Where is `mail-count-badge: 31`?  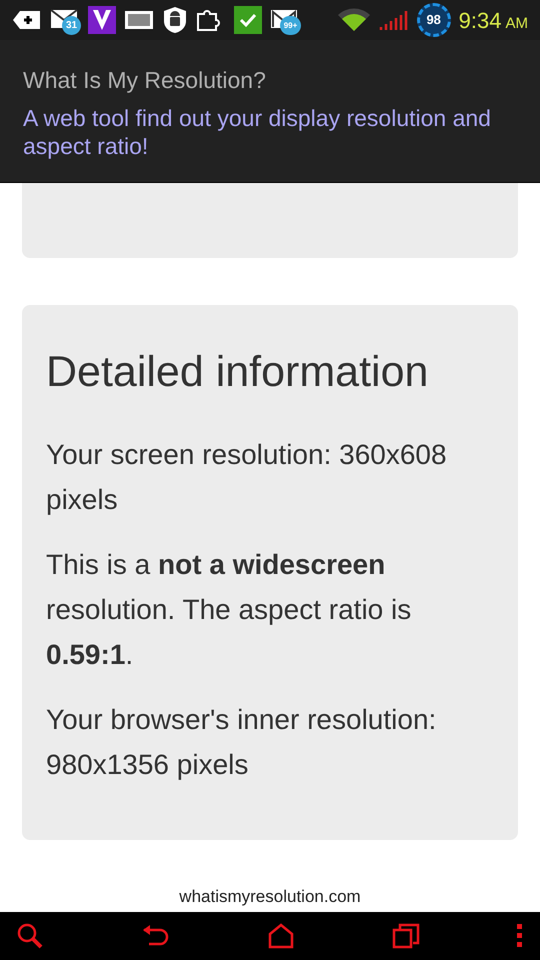
mail-count-badge: 31 is located at coordinates (71, 25).